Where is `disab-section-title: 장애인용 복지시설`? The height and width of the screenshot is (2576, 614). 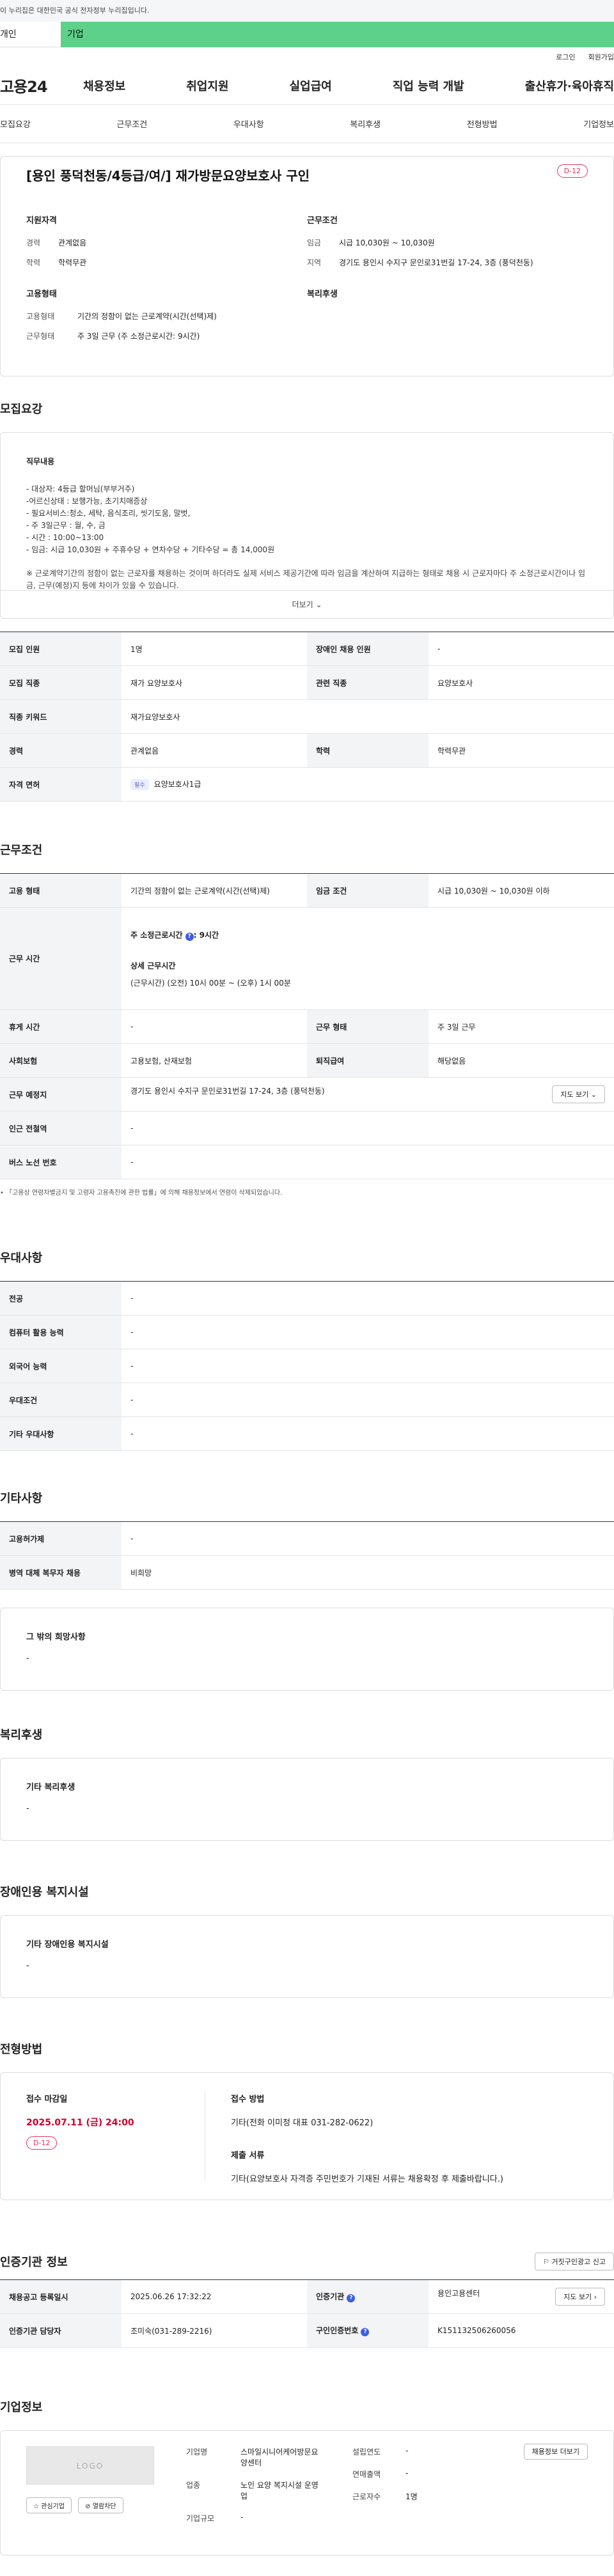
disab-section-title: 장애인용 복지시설 is located at coordinates (44, 1893).